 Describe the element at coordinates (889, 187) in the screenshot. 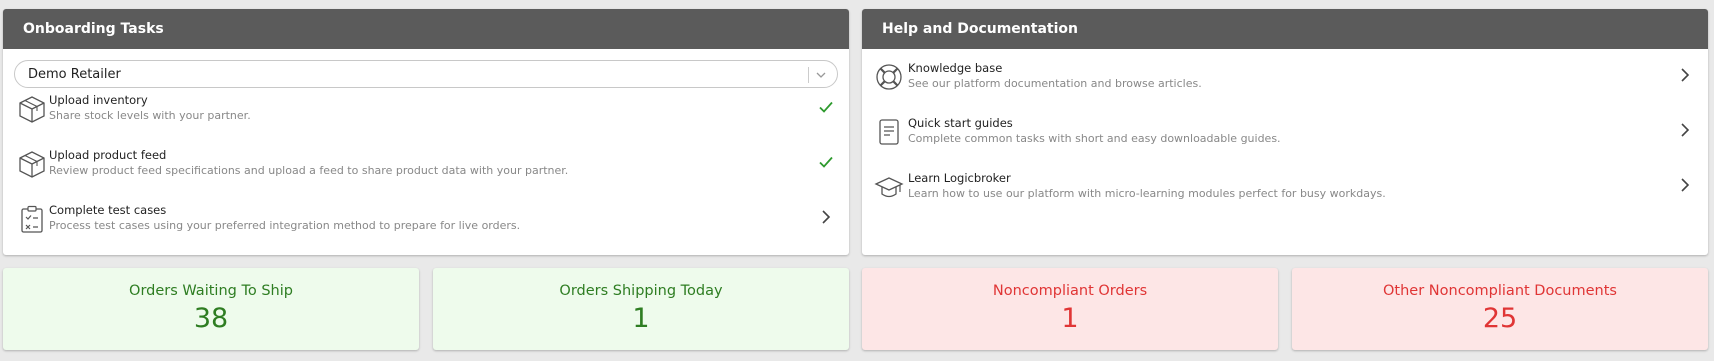

I see `graduation-cap-icon` at that location.